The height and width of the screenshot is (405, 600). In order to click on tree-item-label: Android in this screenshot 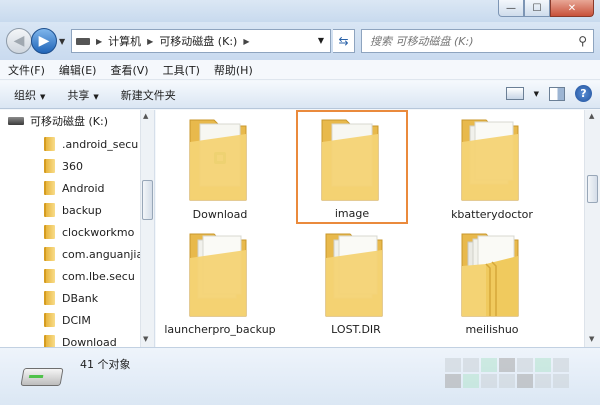, I will do `click(83, 188)`.